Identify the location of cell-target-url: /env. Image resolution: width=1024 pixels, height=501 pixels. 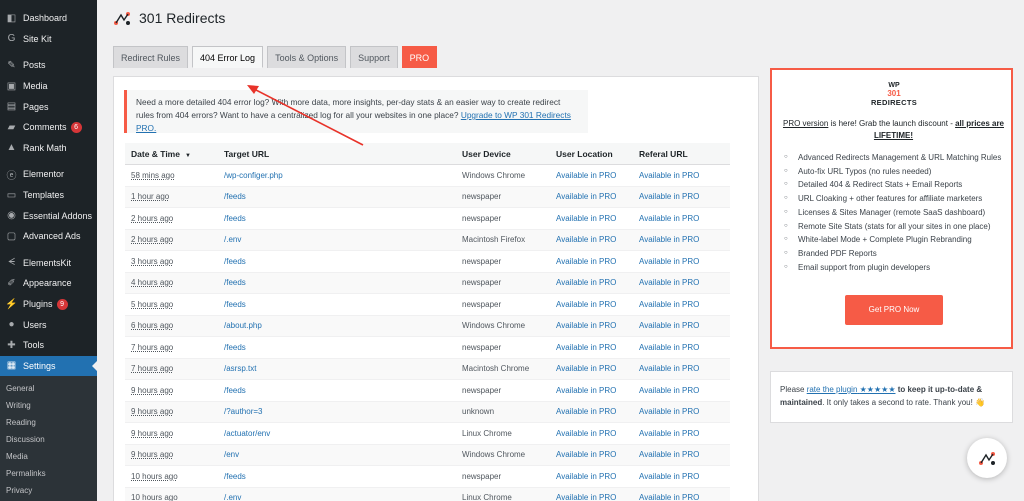
(337, 454).